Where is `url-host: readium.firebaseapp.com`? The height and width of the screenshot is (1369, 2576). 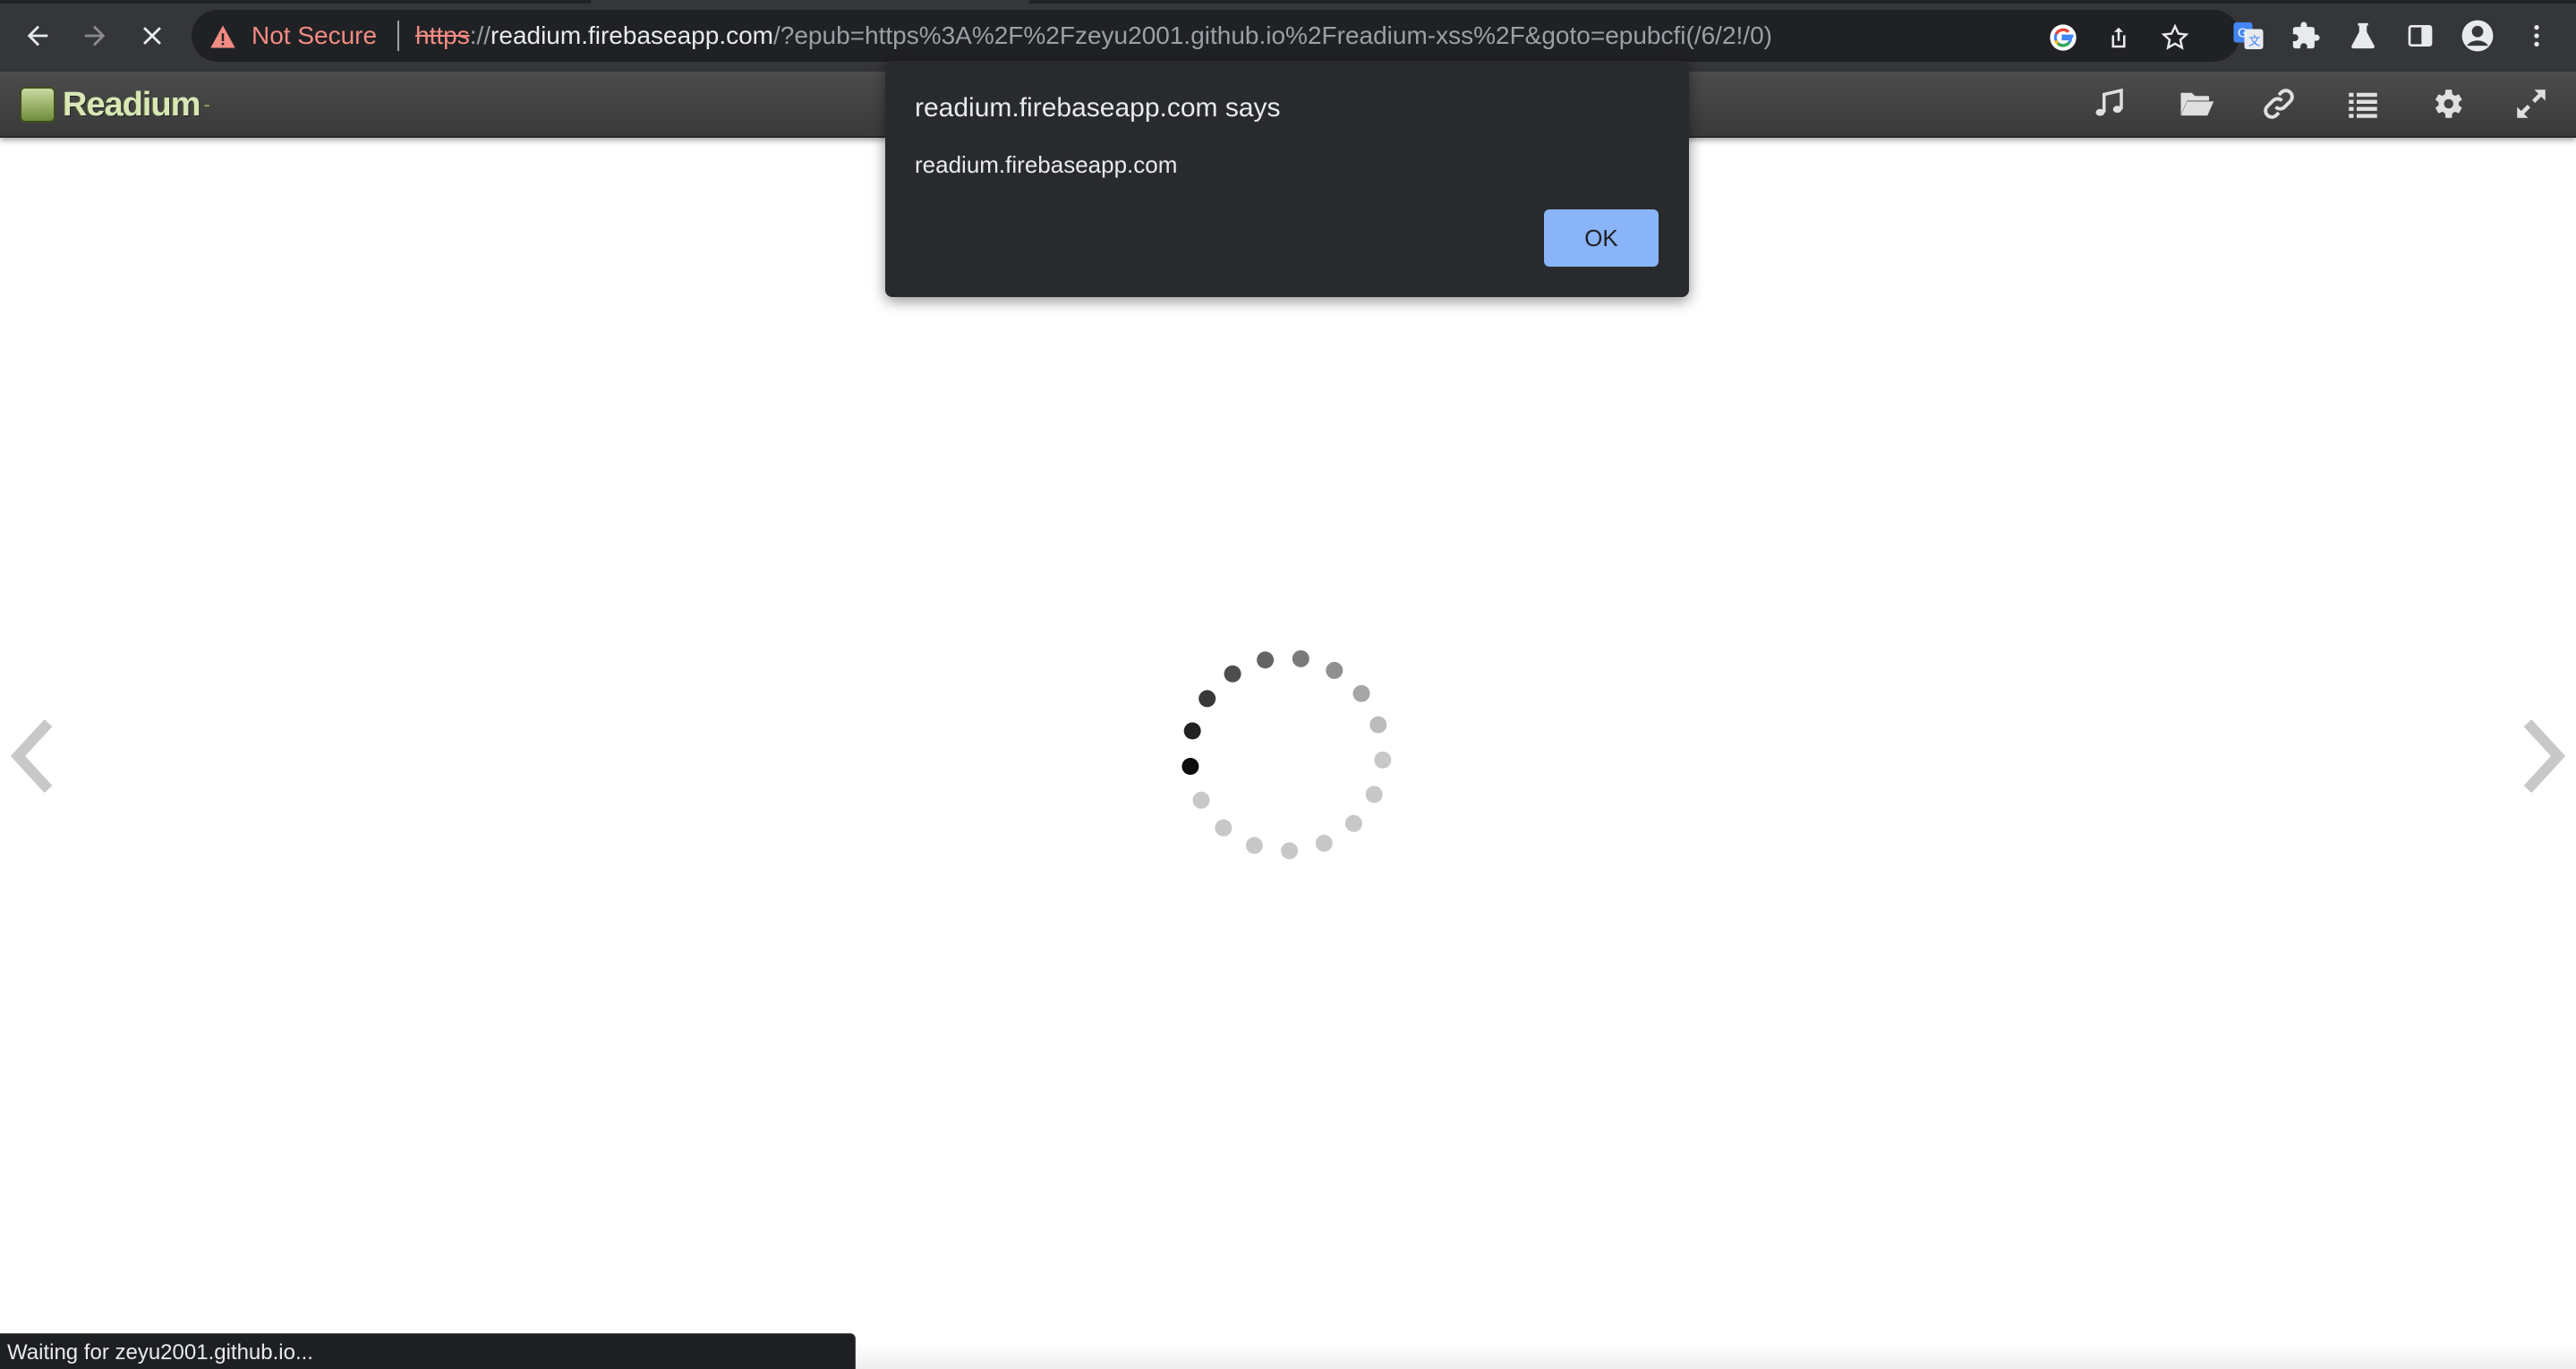 url-host: readium.firebaseapp.com is located at coordinates (631, 35).